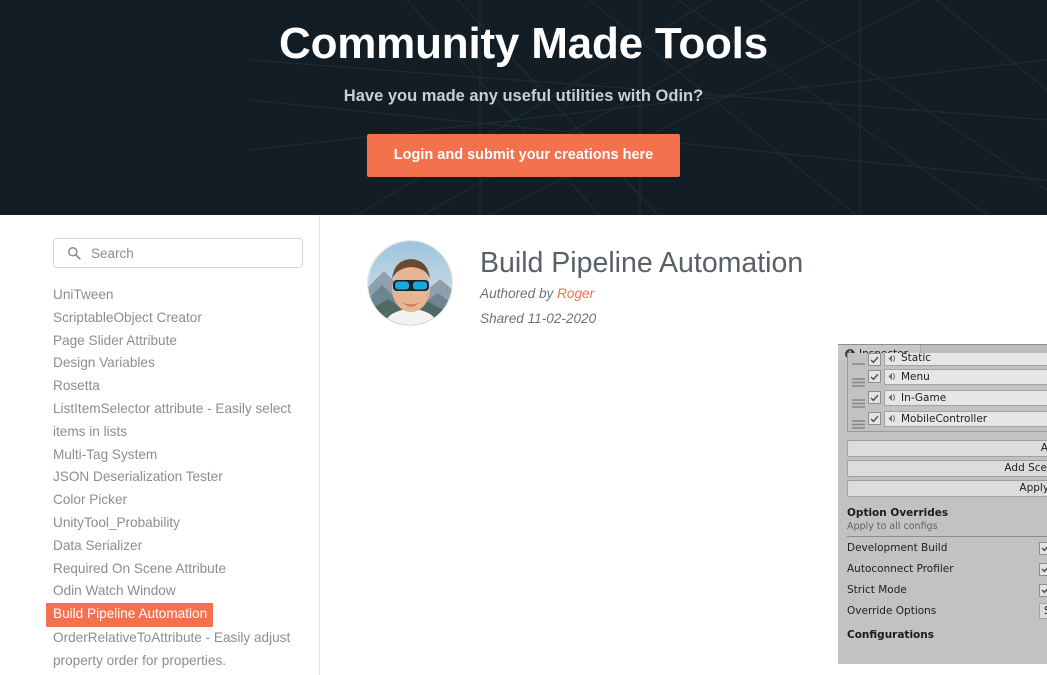  I want to click on apply-to-build-settings-button: Apply To Build Settings, so click(947, 488).